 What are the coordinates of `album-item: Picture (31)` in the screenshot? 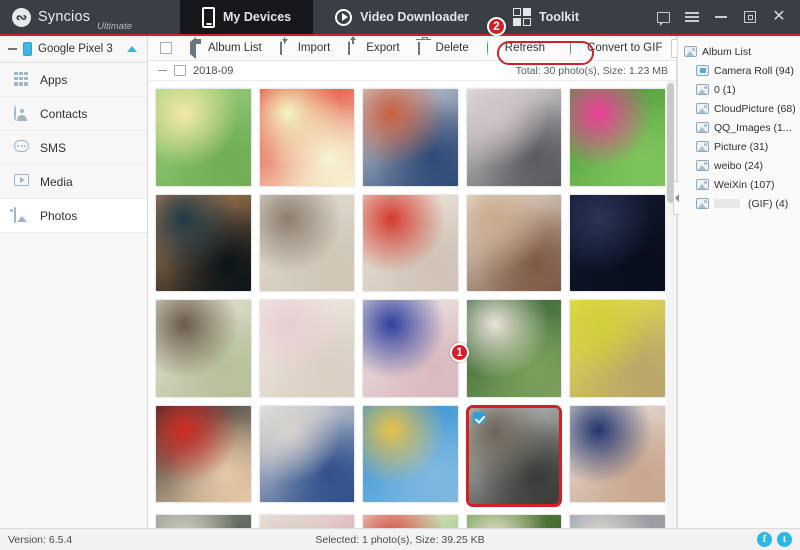 It's located at (740, 146).